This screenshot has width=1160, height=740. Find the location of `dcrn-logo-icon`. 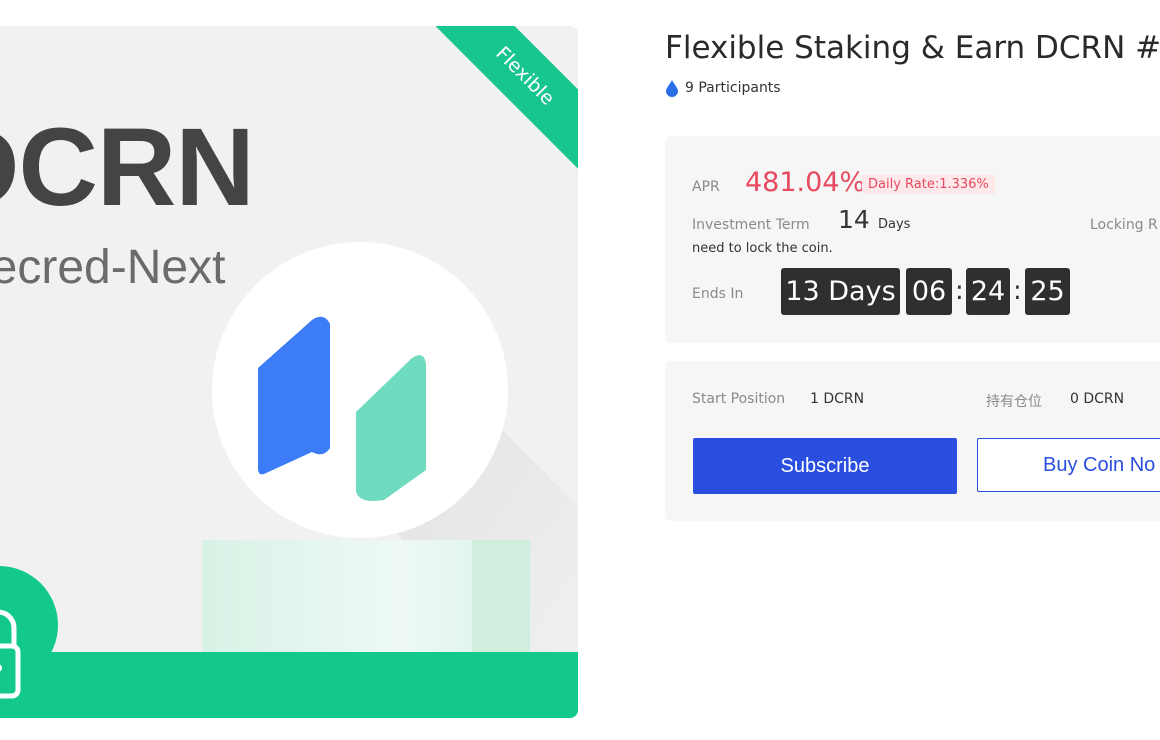

dcrn-logo-icon is located at coordinates (342, 408).